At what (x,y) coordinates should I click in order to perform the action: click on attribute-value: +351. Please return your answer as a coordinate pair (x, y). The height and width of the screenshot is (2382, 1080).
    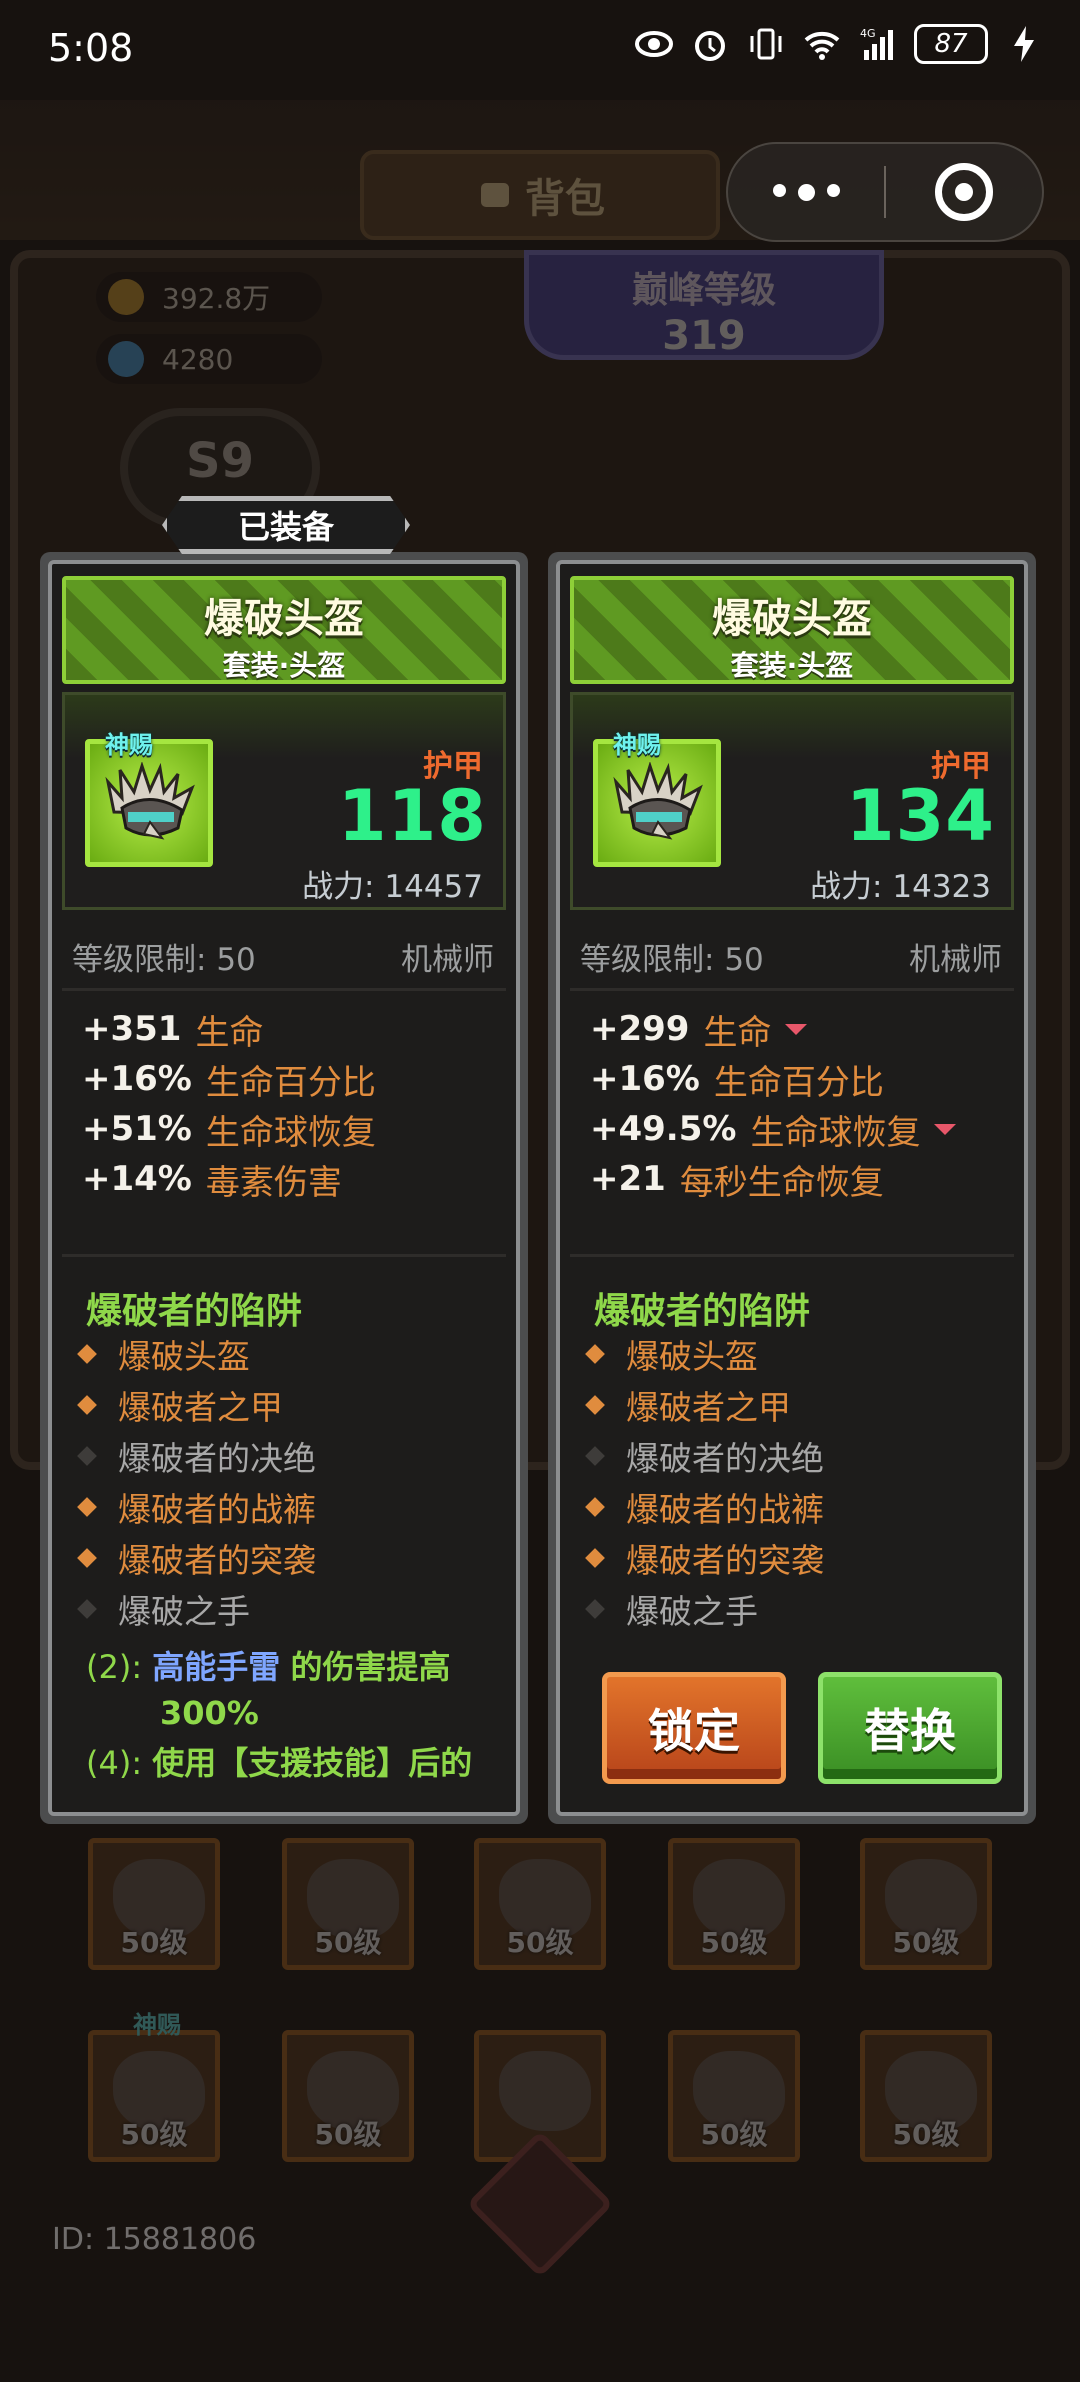
    Looking at the image, I should click on (132, 1029).